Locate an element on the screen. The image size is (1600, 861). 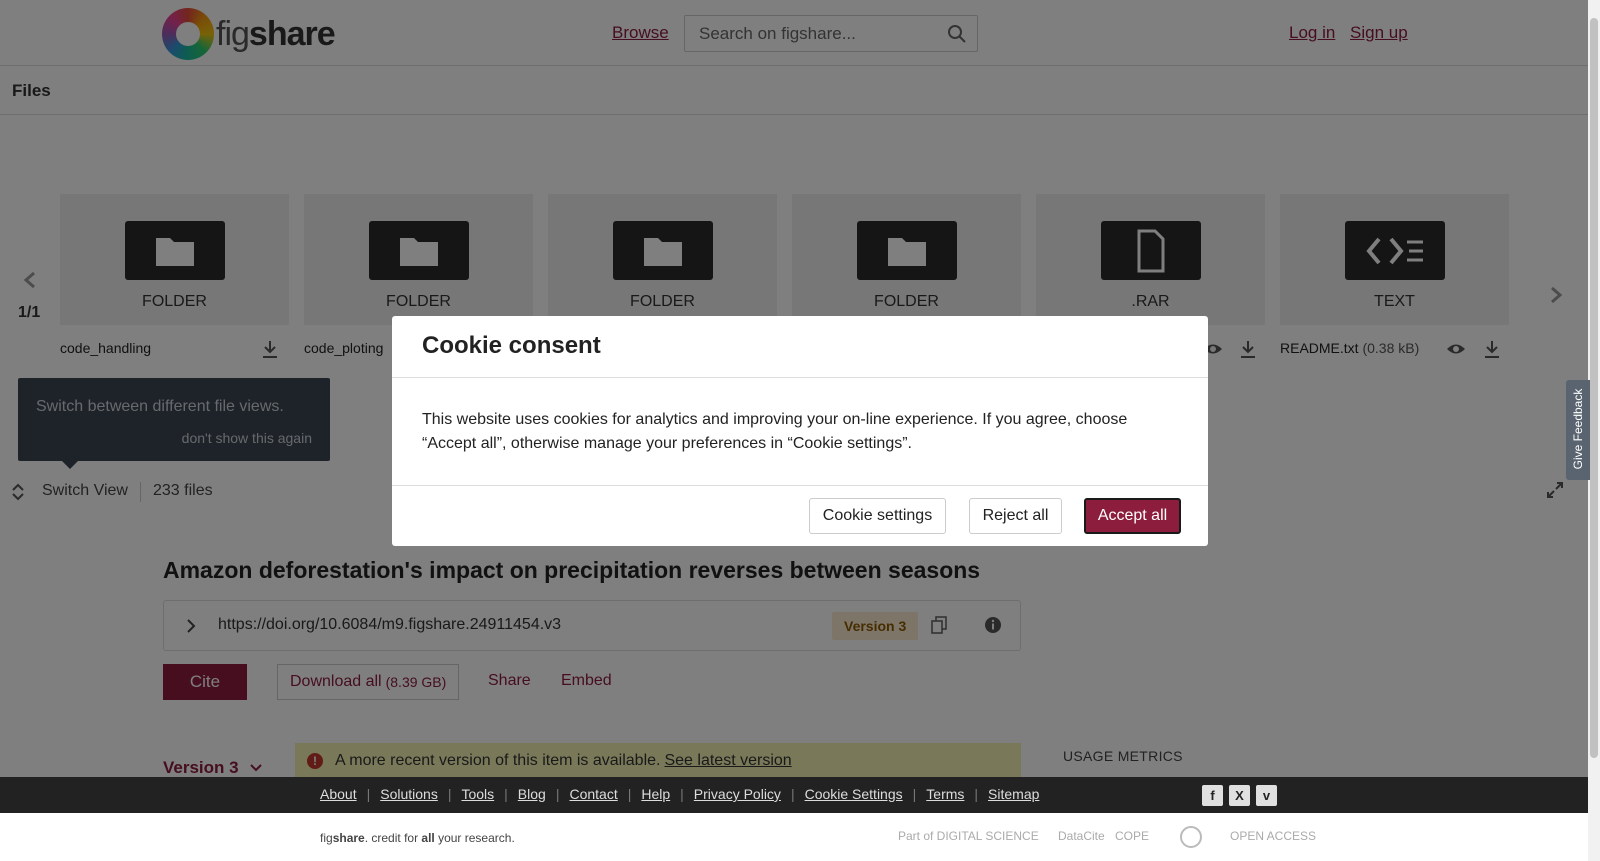
accept-all-button: Accept all is located at coordinates (1132, 516).